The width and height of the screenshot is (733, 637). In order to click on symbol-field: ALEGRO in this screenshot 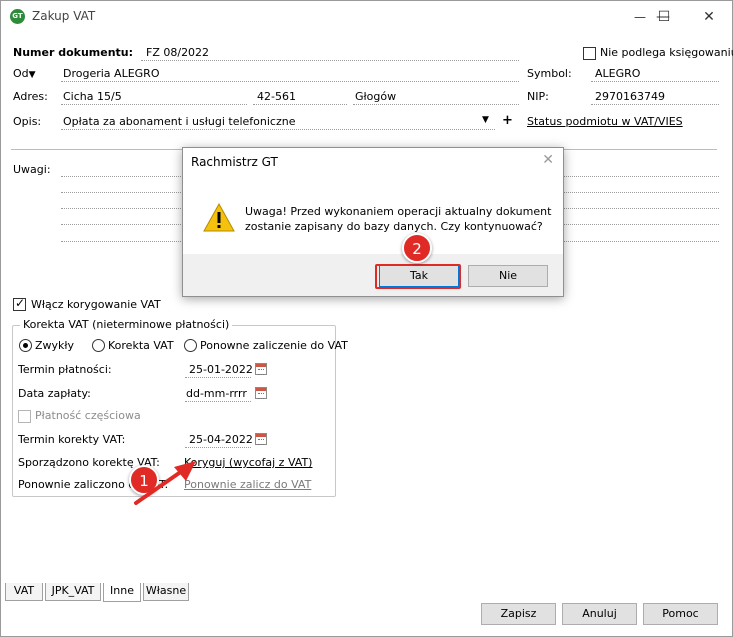, I will do `click(617, 73)`.